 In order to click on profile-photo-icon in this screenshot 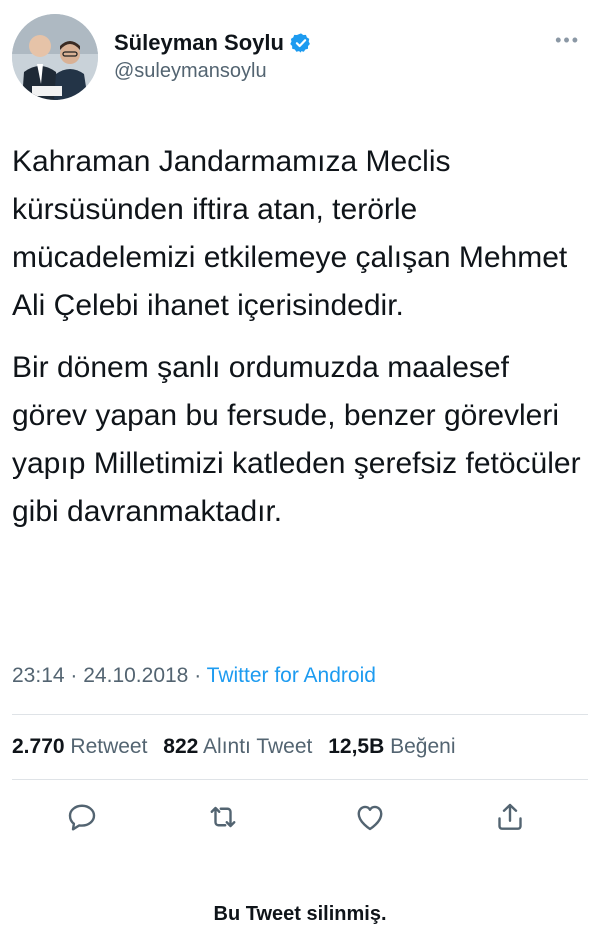, I will do `click(55, 57)`.